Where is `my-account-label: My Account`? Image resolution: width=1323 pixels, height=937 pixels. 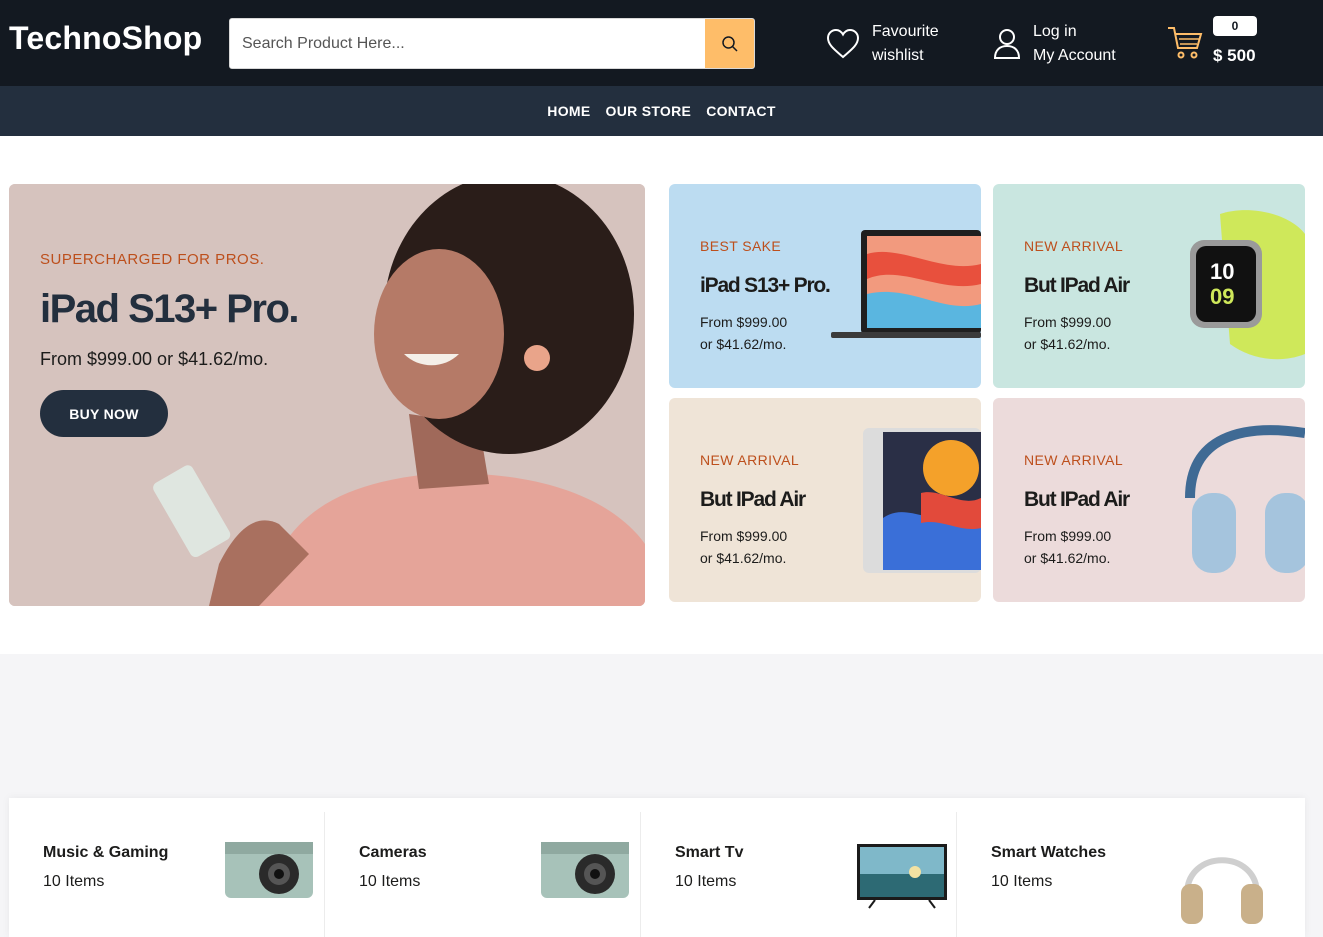 my-account-label: My Account is located at coordinates (1074, 55).